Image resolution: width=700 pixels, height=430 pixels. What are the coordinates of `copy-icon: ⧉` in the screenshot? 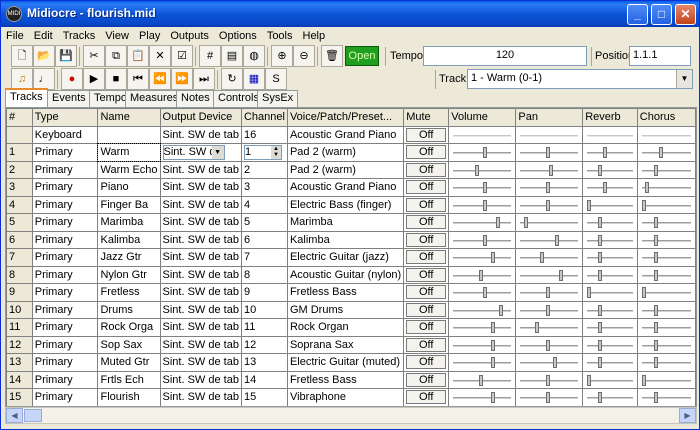 It's located at (116, 56).